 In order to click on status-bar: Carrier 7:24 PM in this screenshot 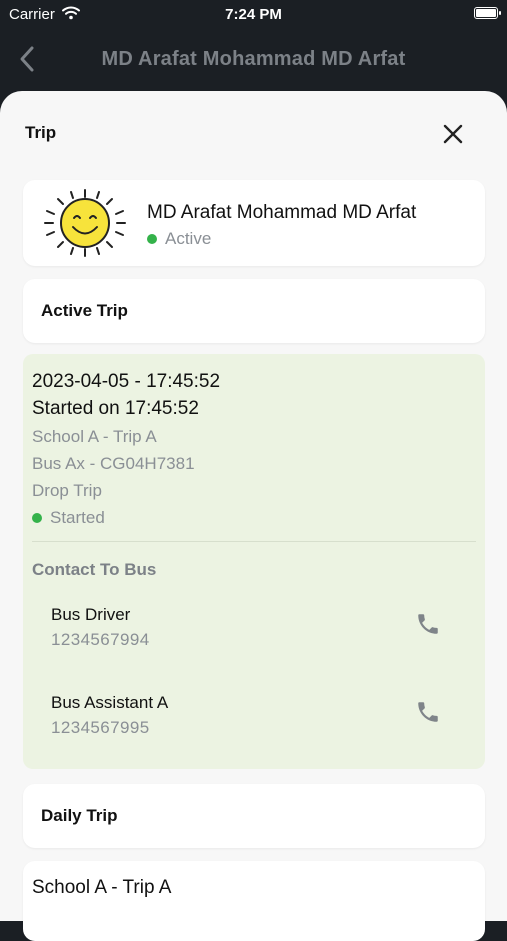, I will do `click(253, 15)`.